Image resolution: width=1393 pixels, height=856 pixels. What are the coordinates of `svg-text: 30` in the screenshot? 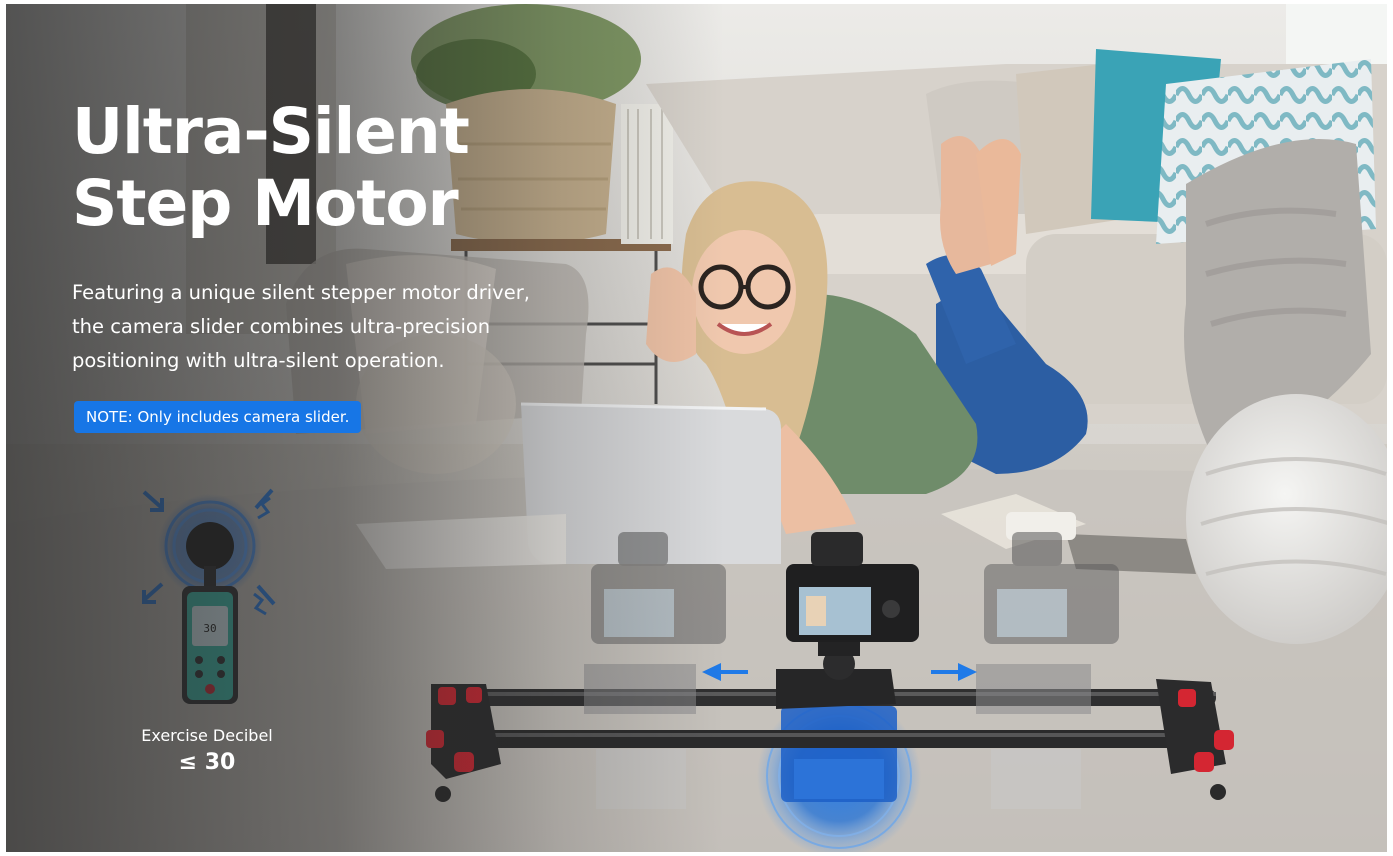 It's located at (209, 628).